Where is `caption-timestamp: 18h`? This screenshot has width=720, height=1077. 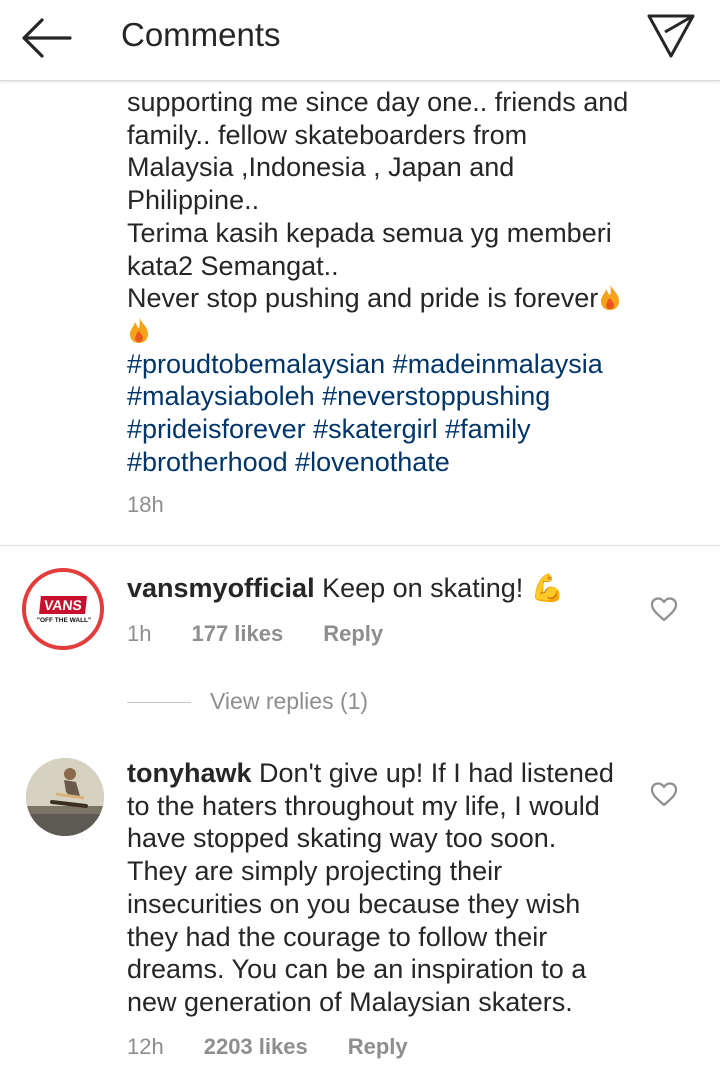 caption-timestamp: 18h is located at coordinates (145, 504).